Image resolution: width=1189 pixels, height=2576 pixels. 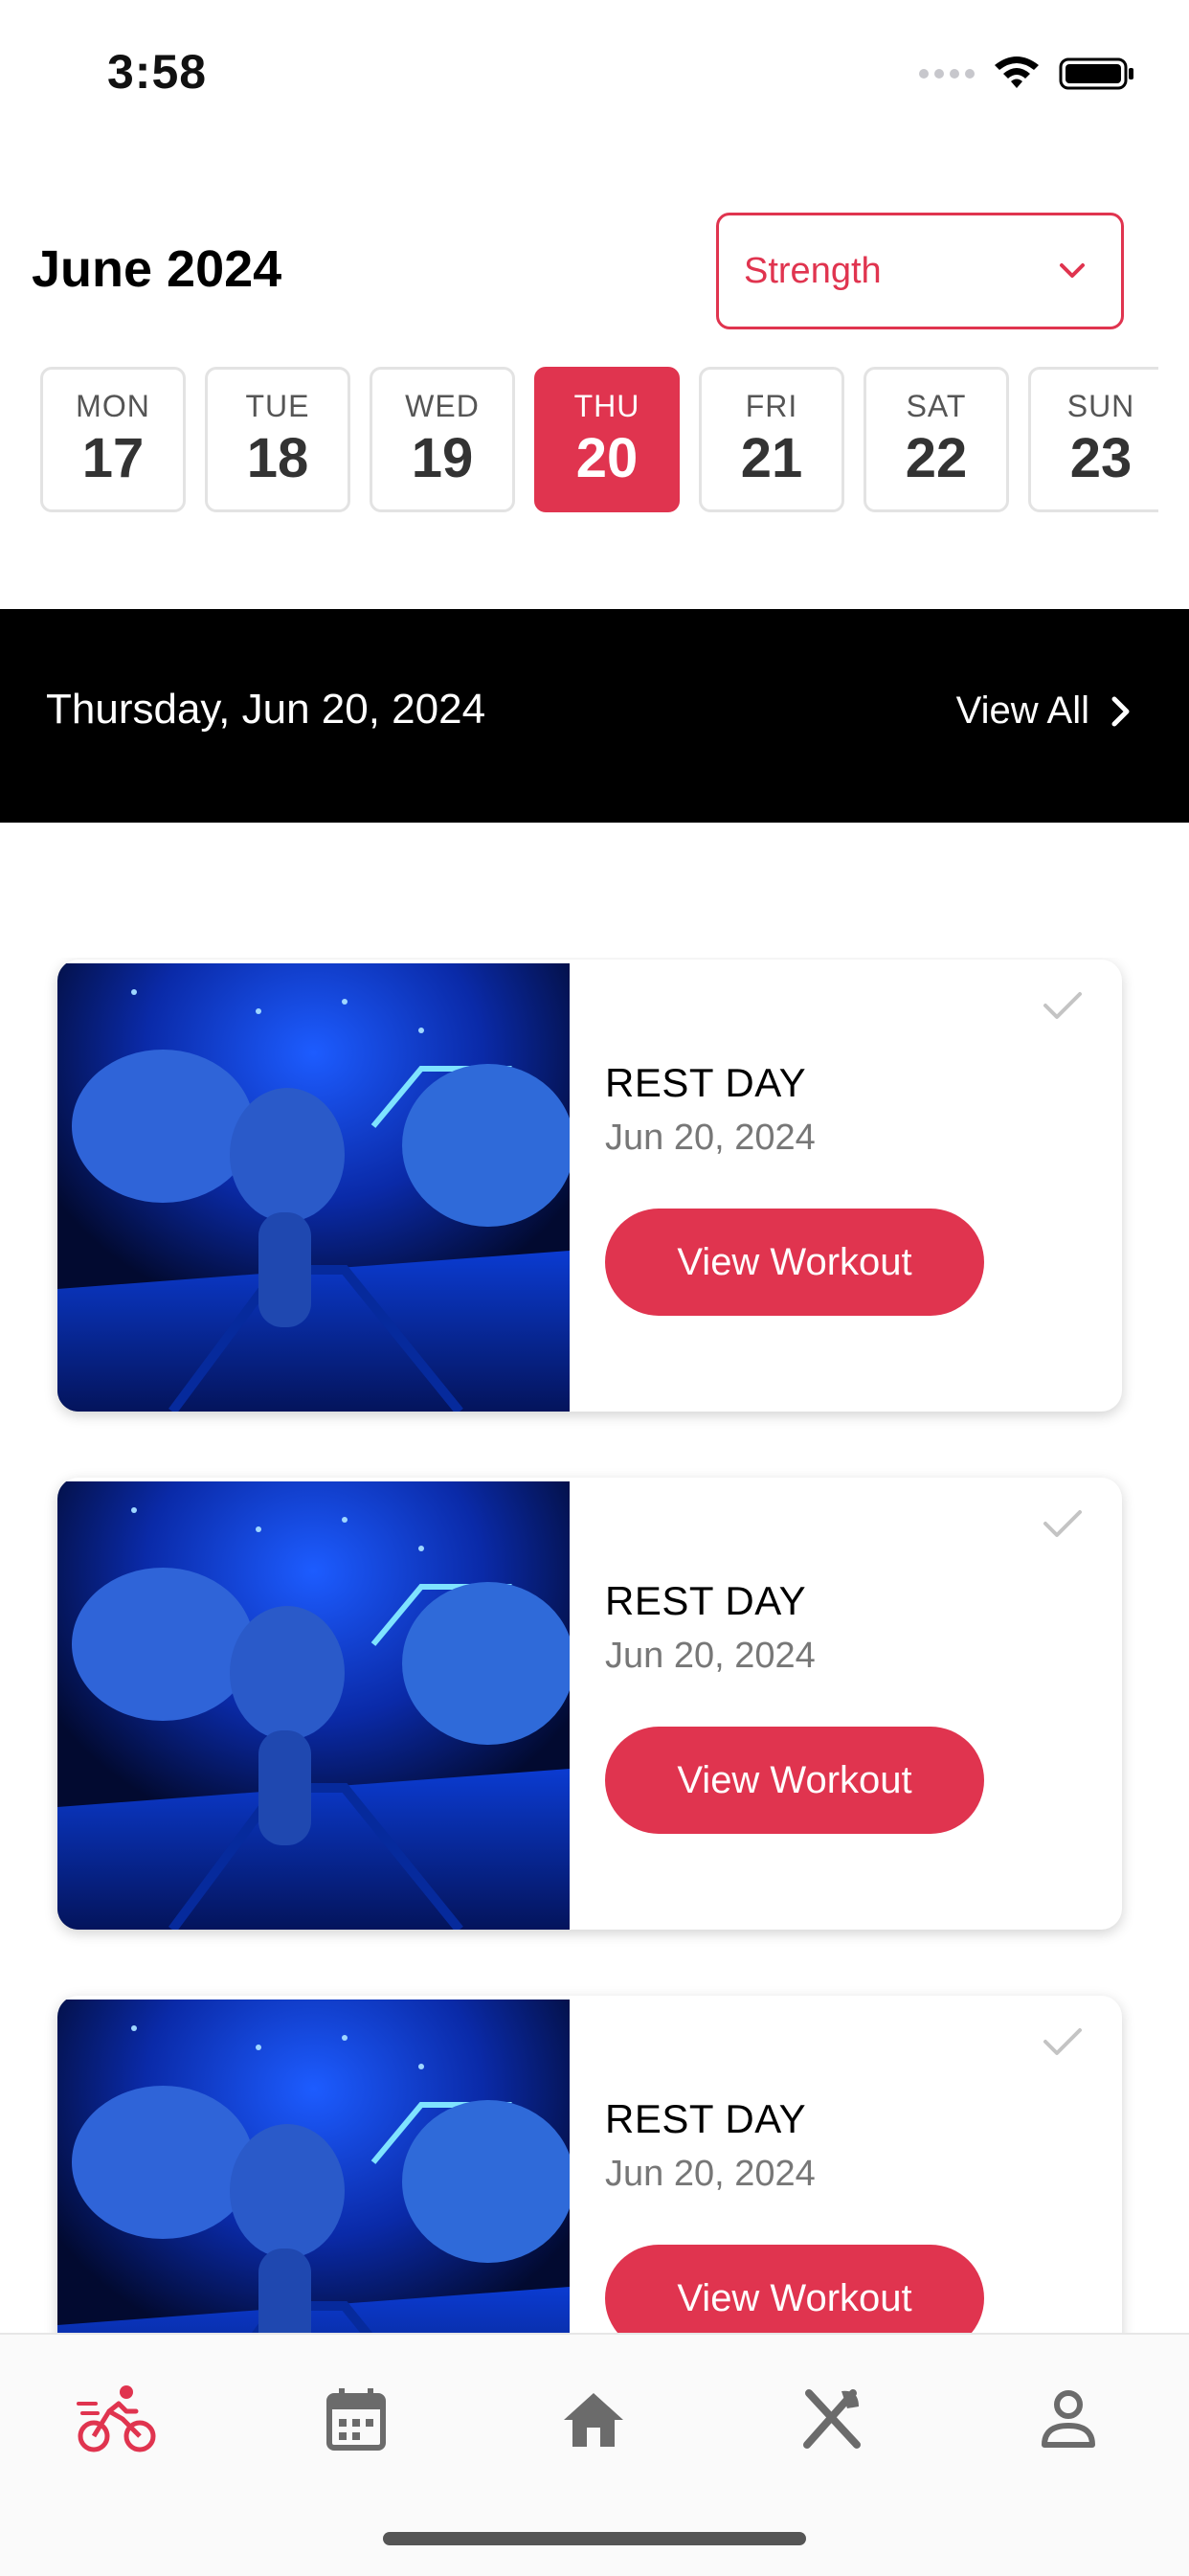 What do you see at coordinates (442, 458) in the screenshot?
I see `day-number: 19` at bounding box center [442, 458].